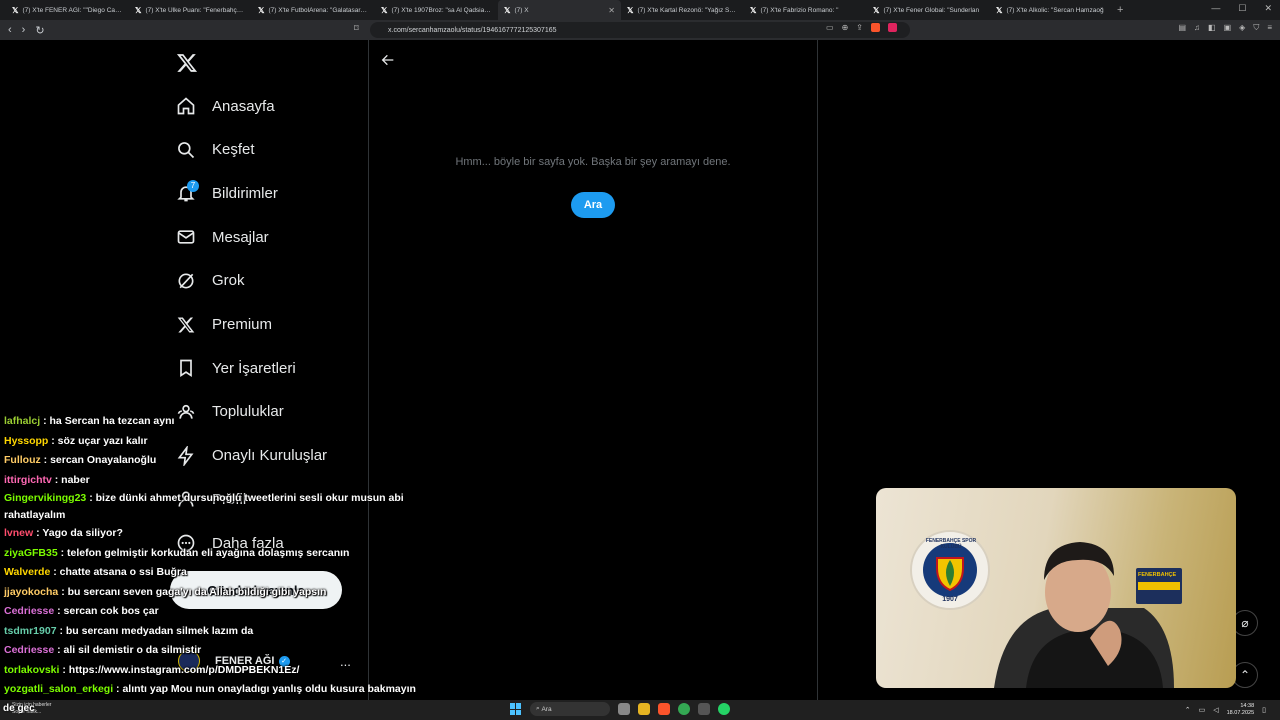 The image size is (1280, 720). Describe the element at coordinates (1212, 28) in the screenshot. I see `panel-icon: ◧` at that location.